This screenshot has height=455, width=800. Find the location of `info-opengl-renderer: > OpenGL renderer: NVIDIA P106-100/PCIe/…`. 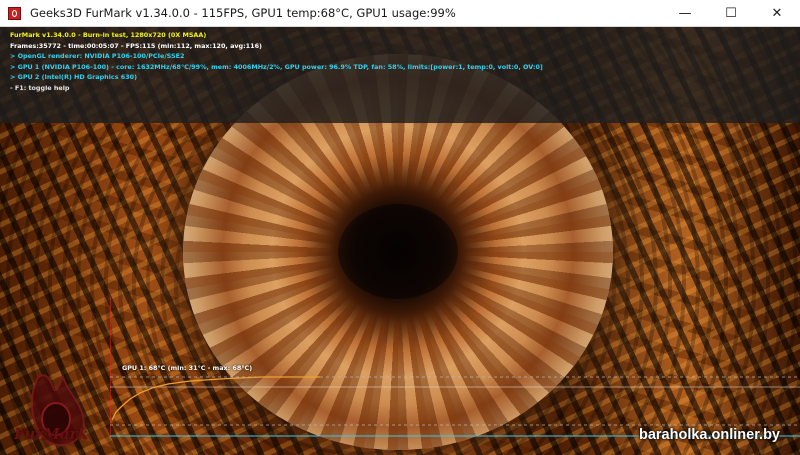

info-opengl-renderer: > OpenGL renderer: NVIDIA P106-100/PCIe/… is located at coordinates (97, 56).